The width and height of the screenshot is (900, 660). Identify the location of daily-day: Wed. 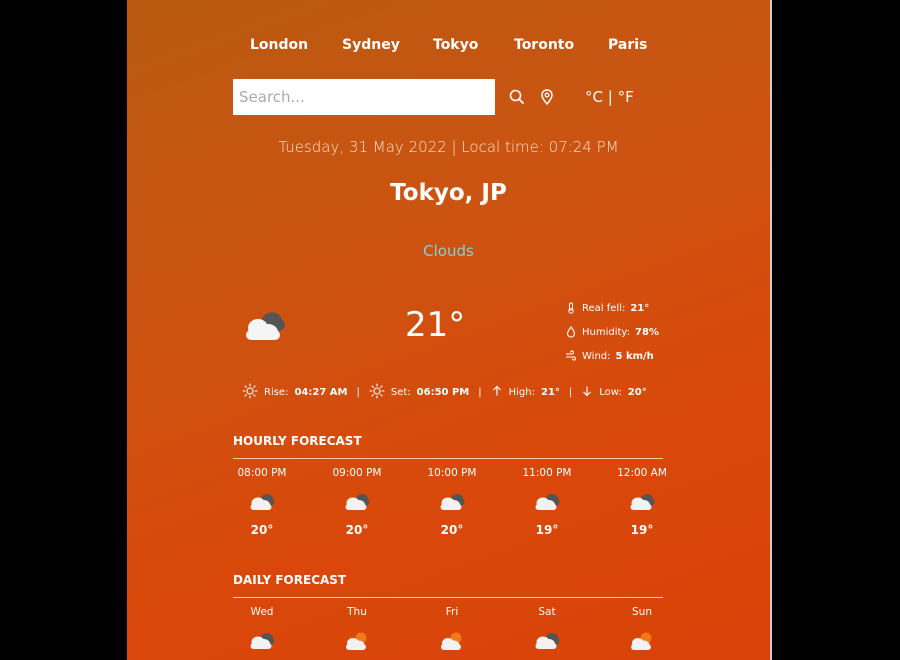
(262, 612).